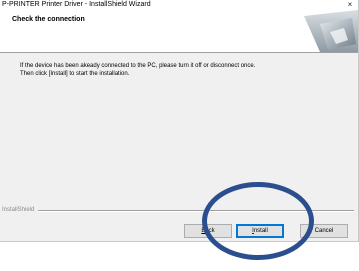 This screenshot has width=359, height=271. I want to click on install-button: Install, so click(260, 231).